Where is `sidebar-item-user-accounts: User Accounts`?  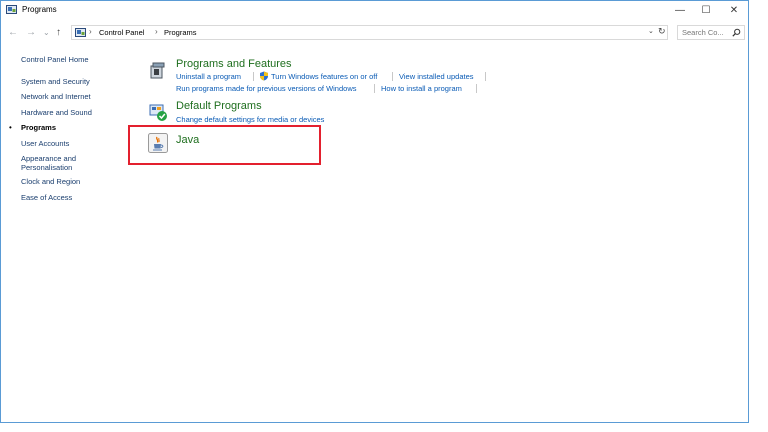
sidebar-item-user-accounts: User Accounts is located at coordinates (45, 143).